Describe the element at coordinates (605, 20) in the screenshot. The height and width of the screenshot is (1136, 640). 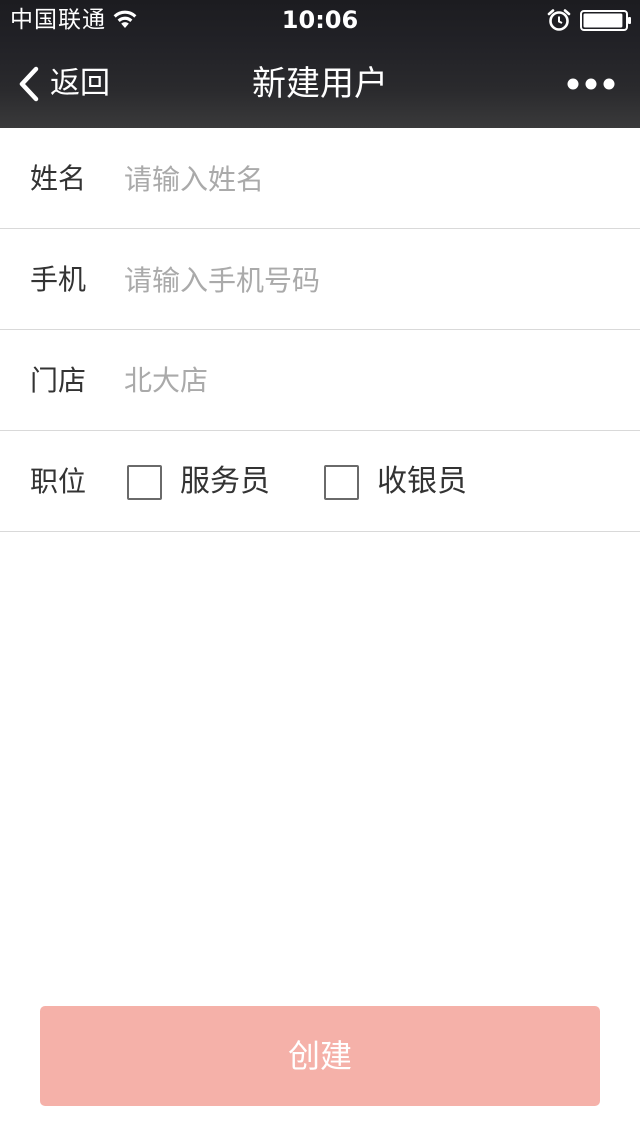
I see `battery-icon` at that location.